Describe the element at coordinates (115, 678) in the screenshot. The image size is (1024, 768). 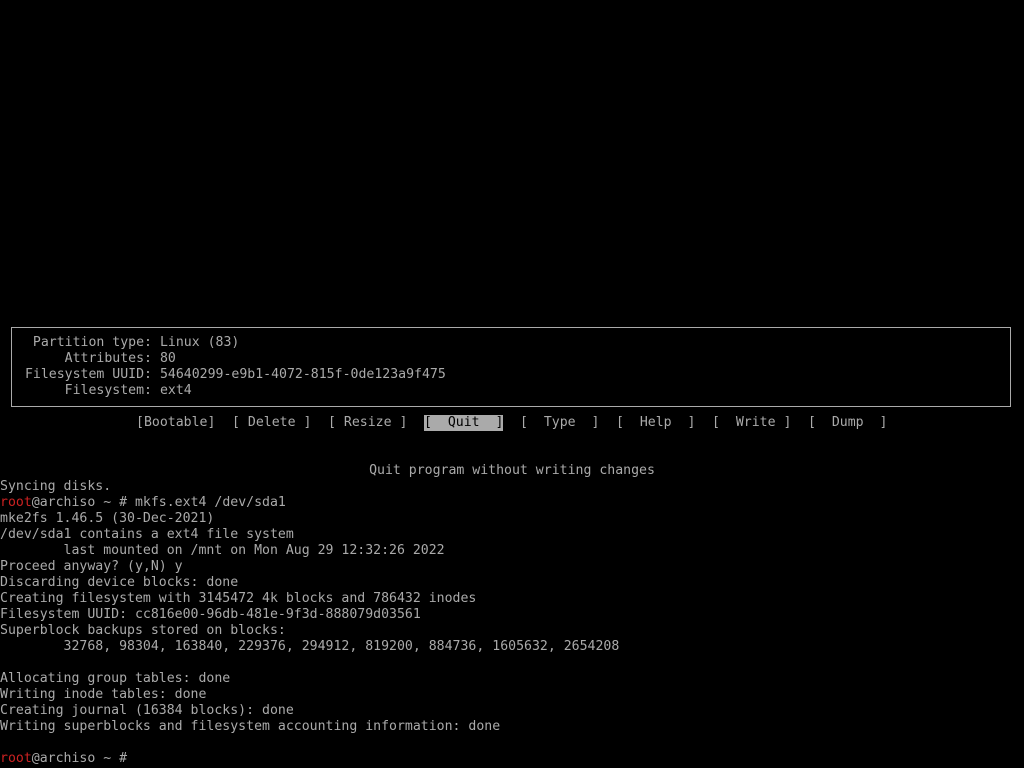
I see `terminal-line: Allocating group tables: done` at that location.